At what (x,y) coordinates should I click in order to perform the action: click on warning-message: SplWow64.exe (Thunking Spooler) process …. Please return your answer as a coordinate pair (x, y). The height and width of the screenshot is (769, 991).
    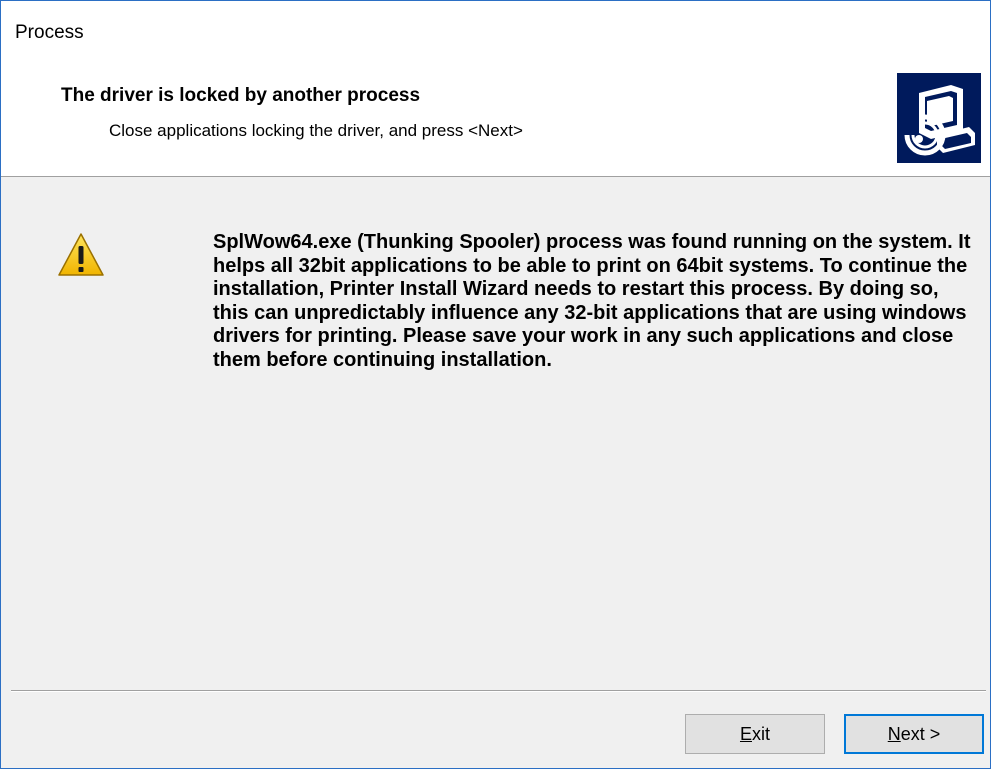
    Looking at the image, I should click on (592, 301).